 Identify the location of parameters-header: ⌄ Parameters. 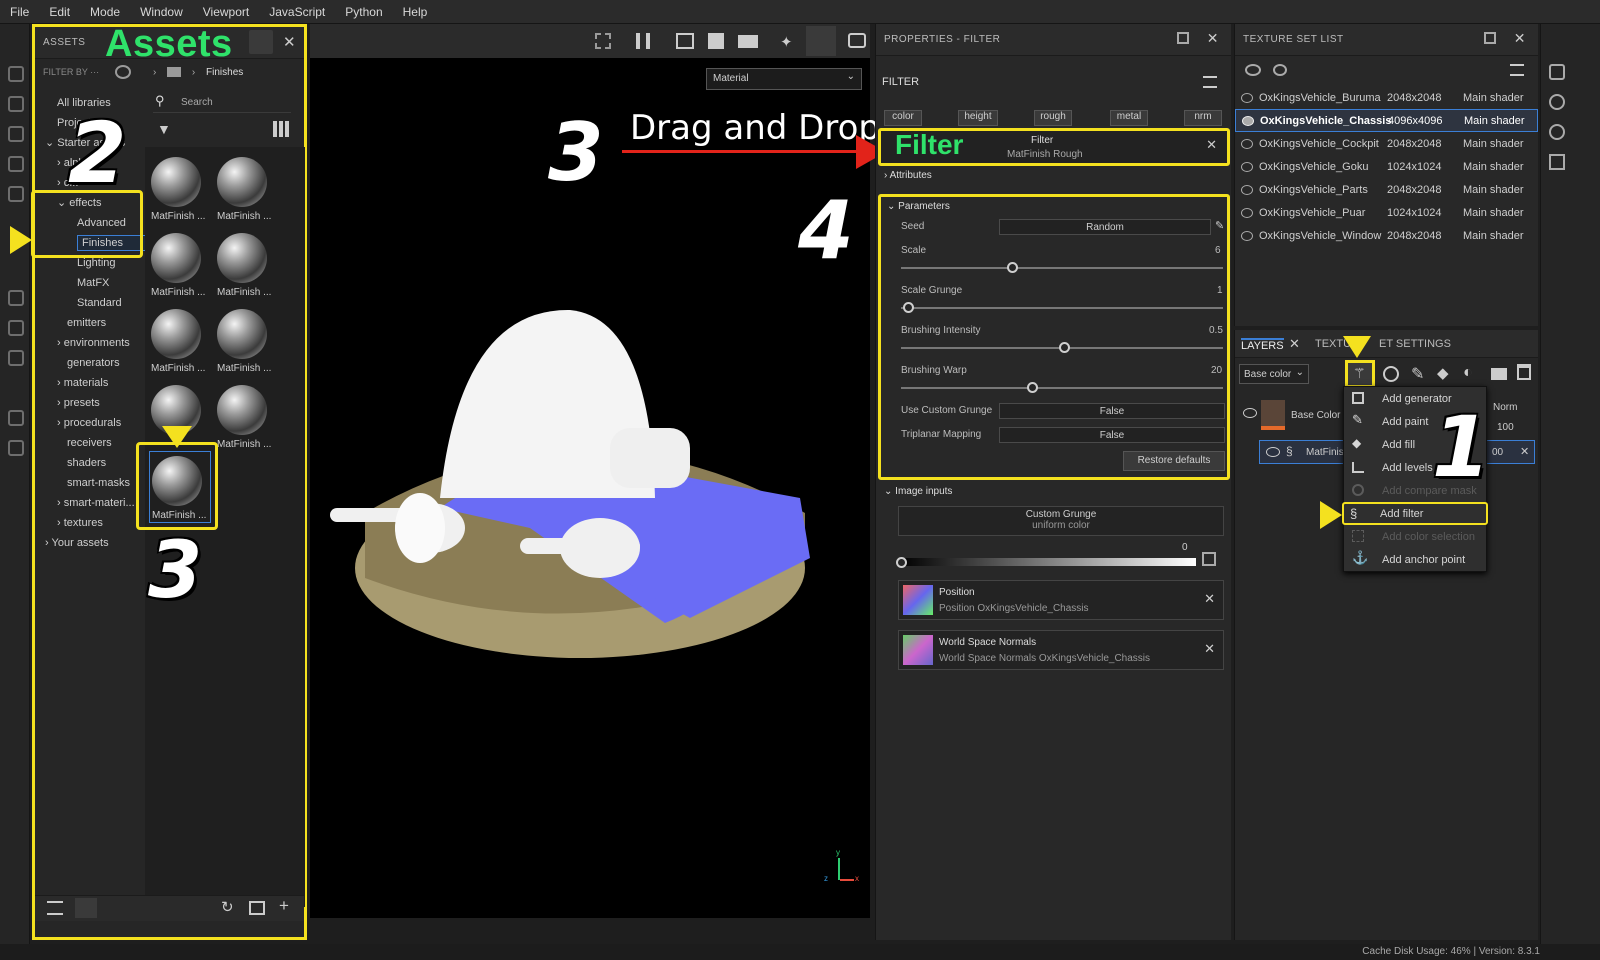
(918, 206).